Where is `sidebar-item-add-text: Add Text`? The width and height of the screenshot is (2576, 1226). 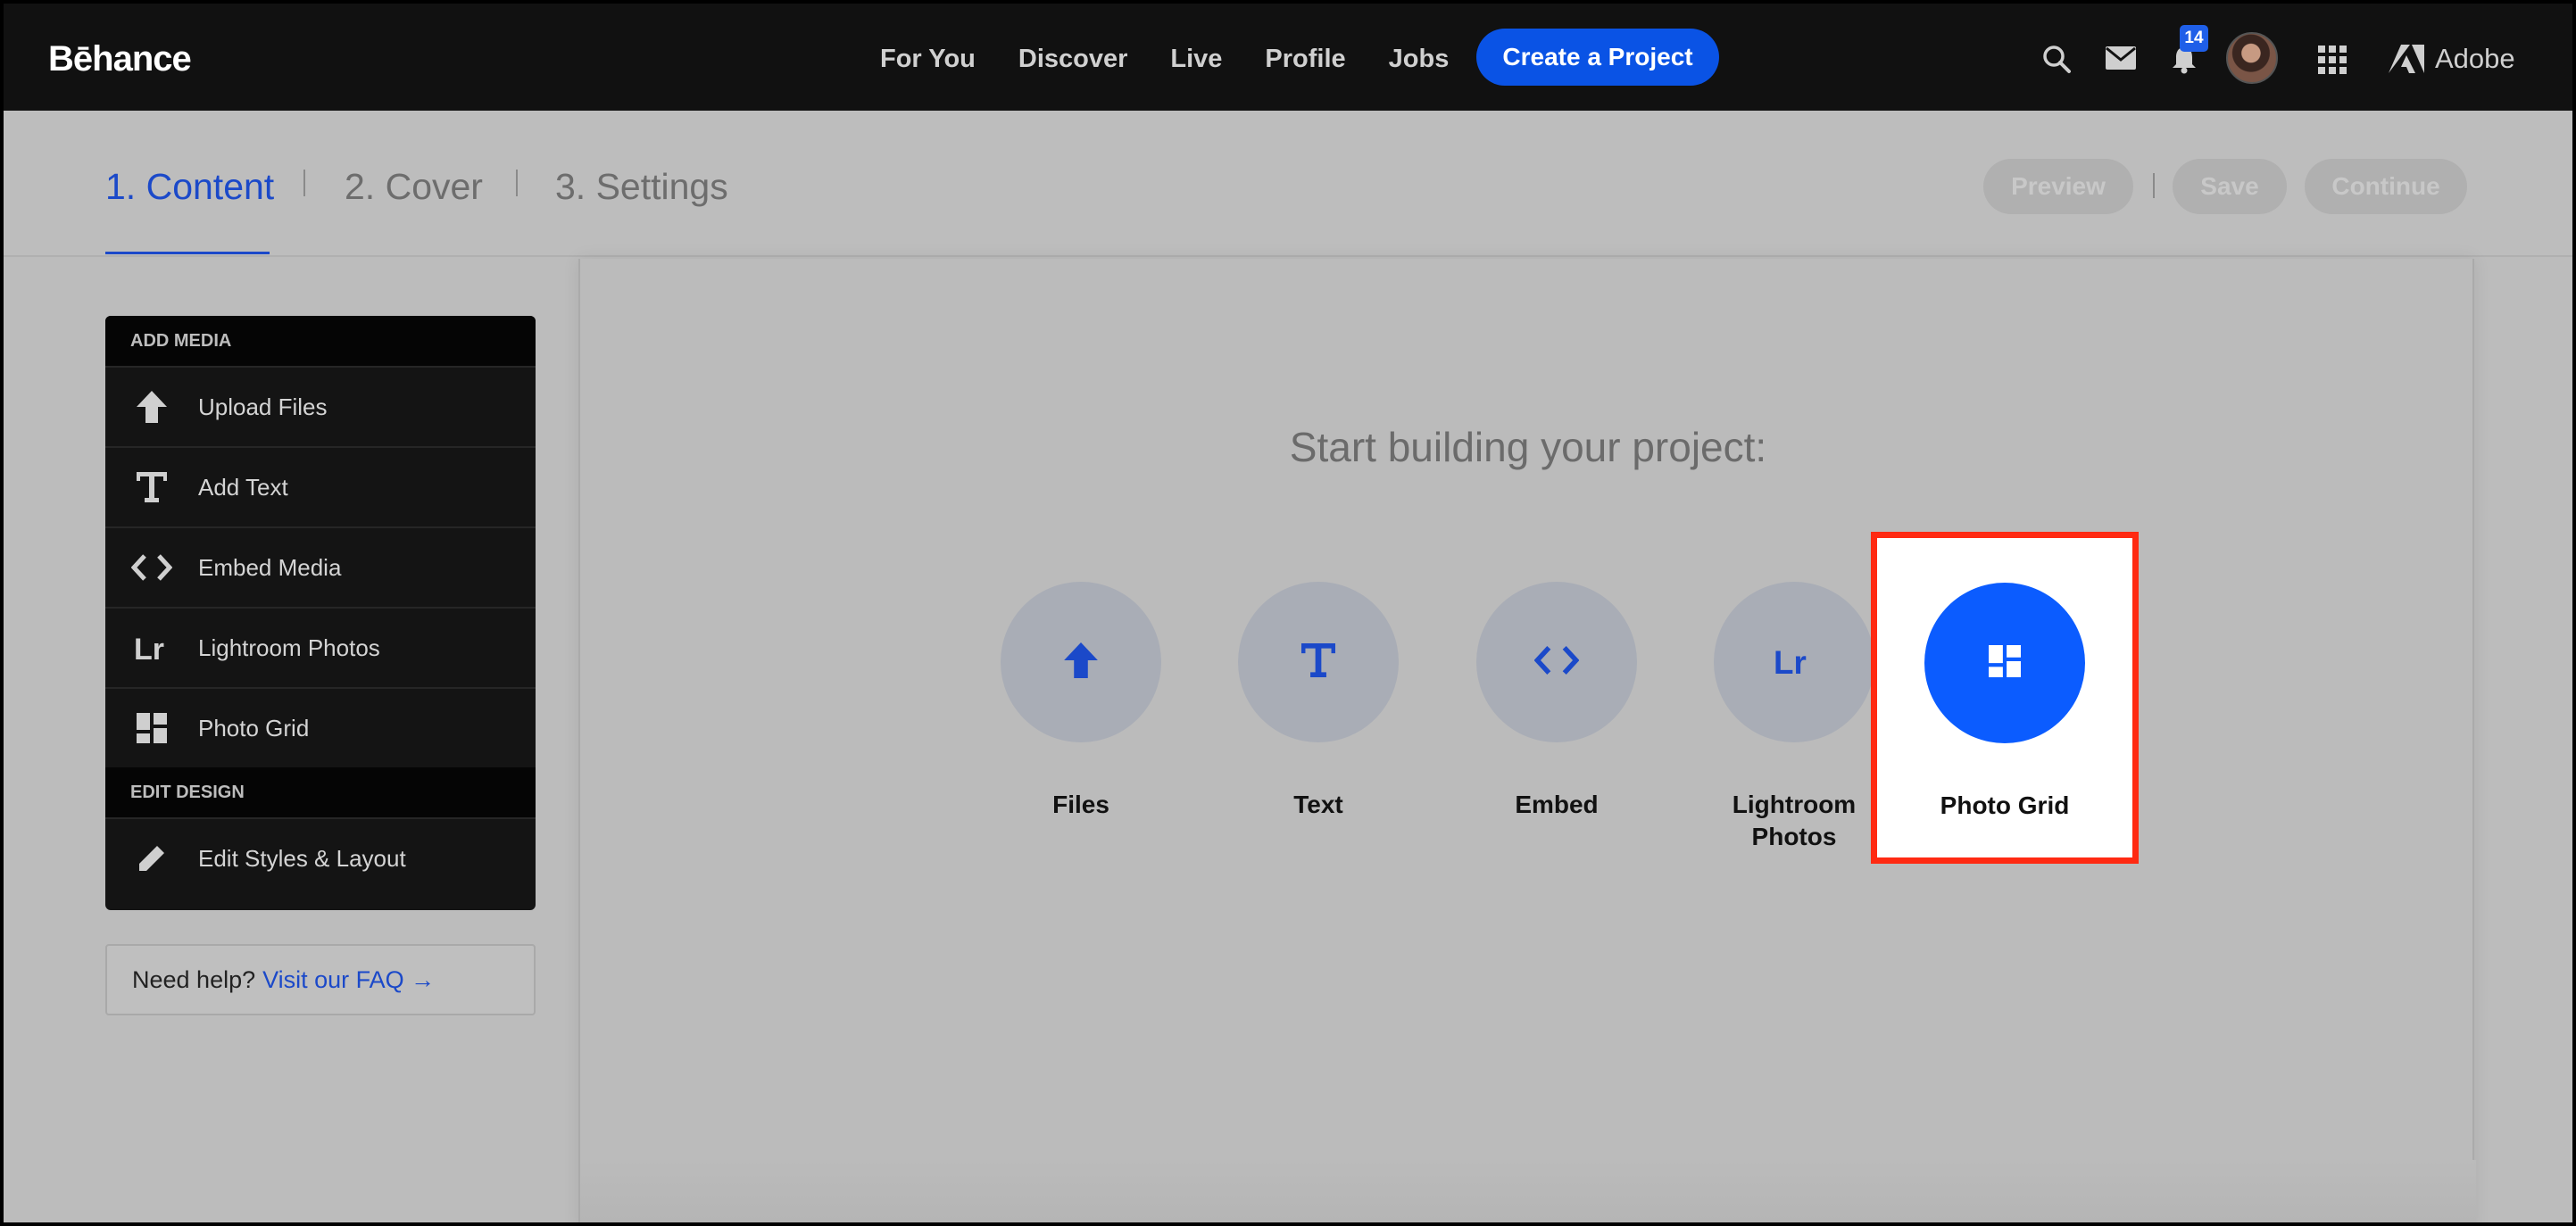 sidebar-item-add-text: Add Text is located at coordinates (321, 486).